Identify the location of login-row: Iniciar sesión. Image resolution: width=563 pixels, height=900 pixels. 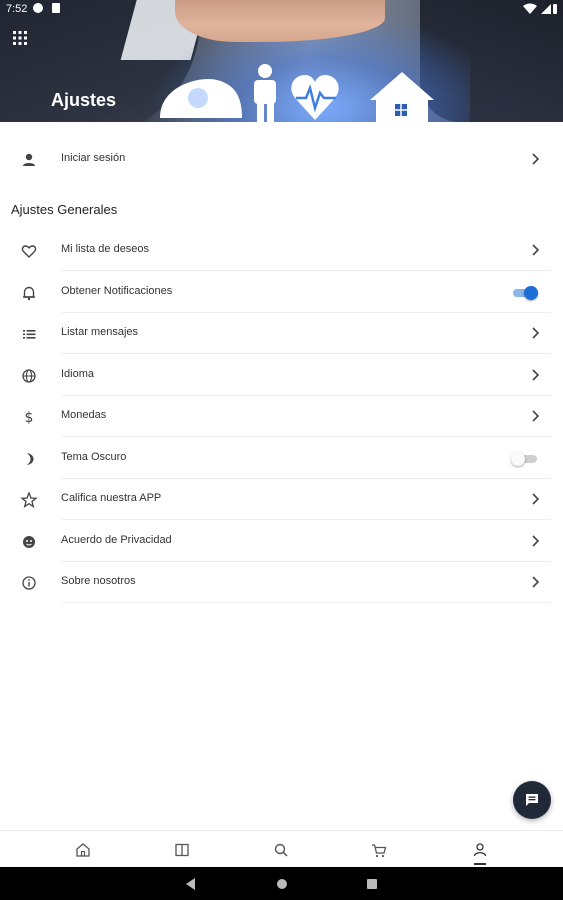
(281, 159).